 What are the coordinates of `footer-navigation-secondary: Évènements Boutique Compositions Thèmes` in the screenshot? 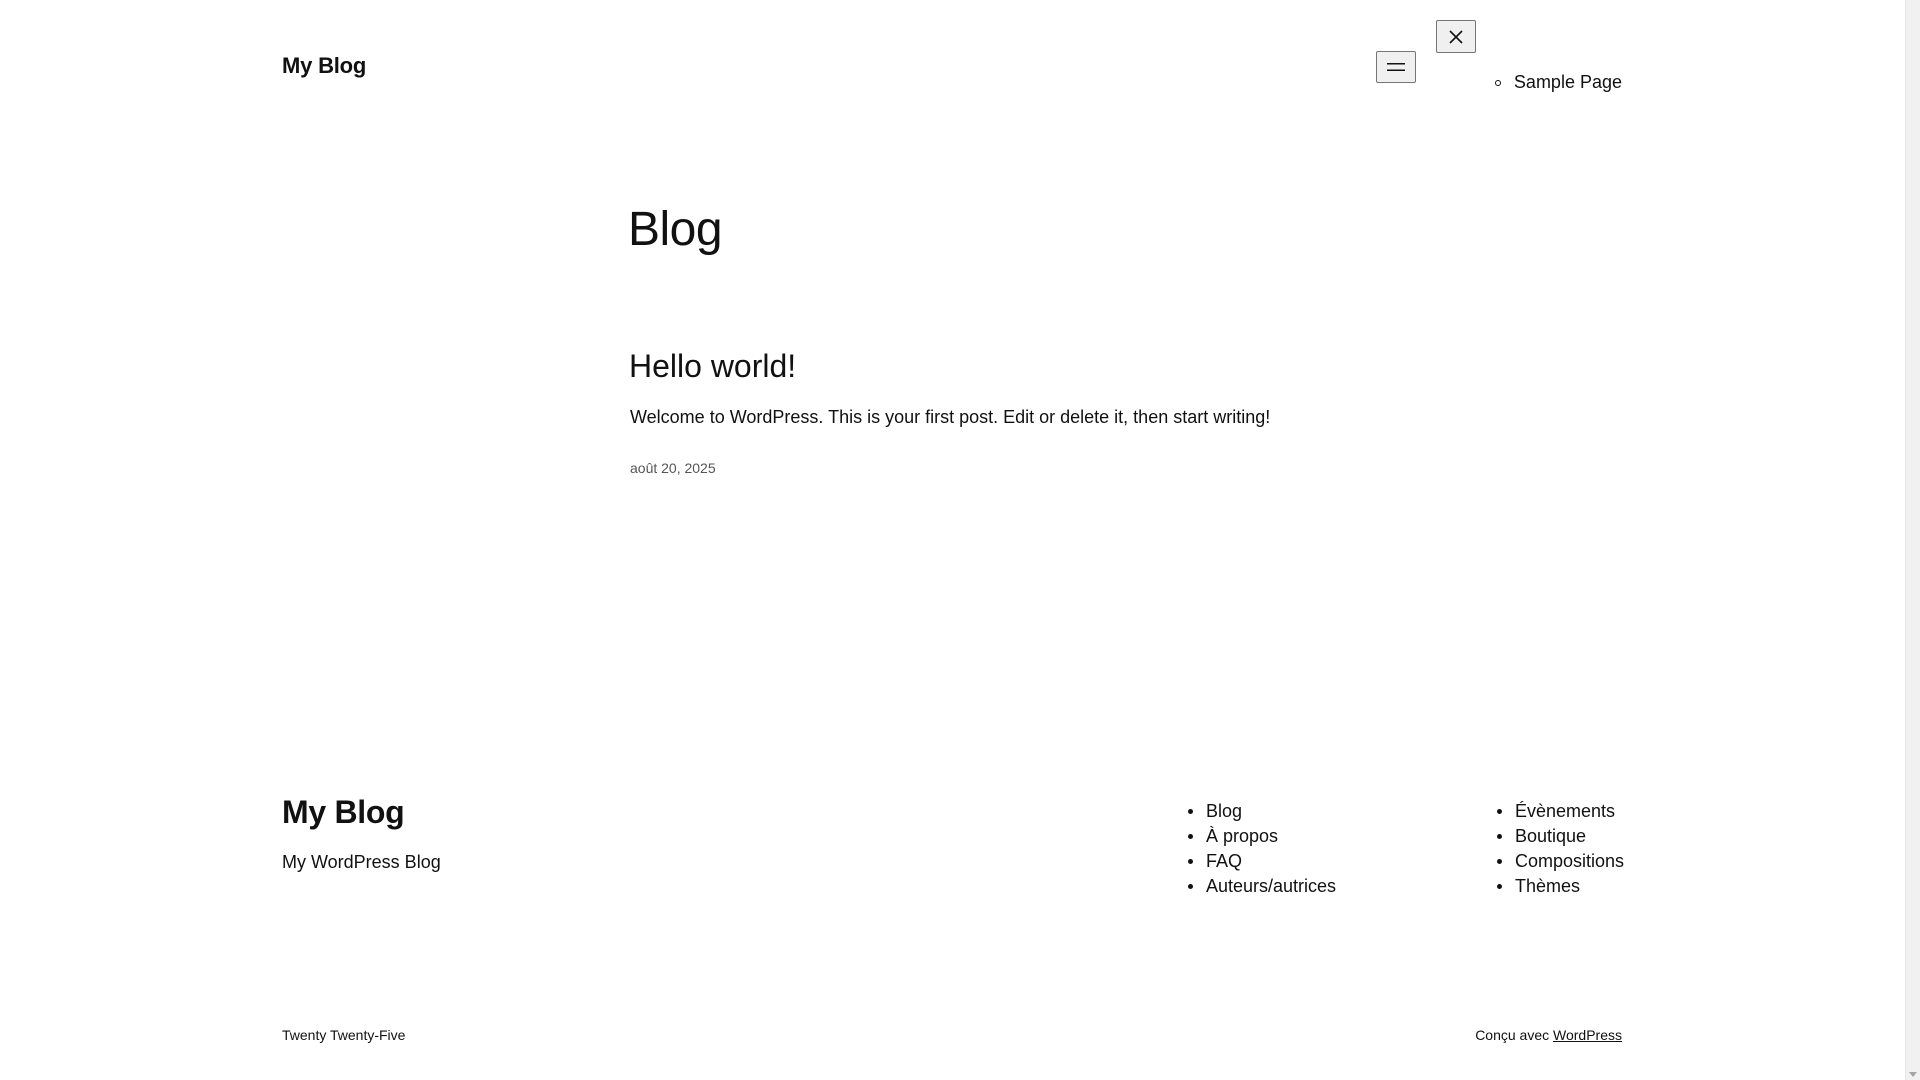 It's located at (1560, 849).